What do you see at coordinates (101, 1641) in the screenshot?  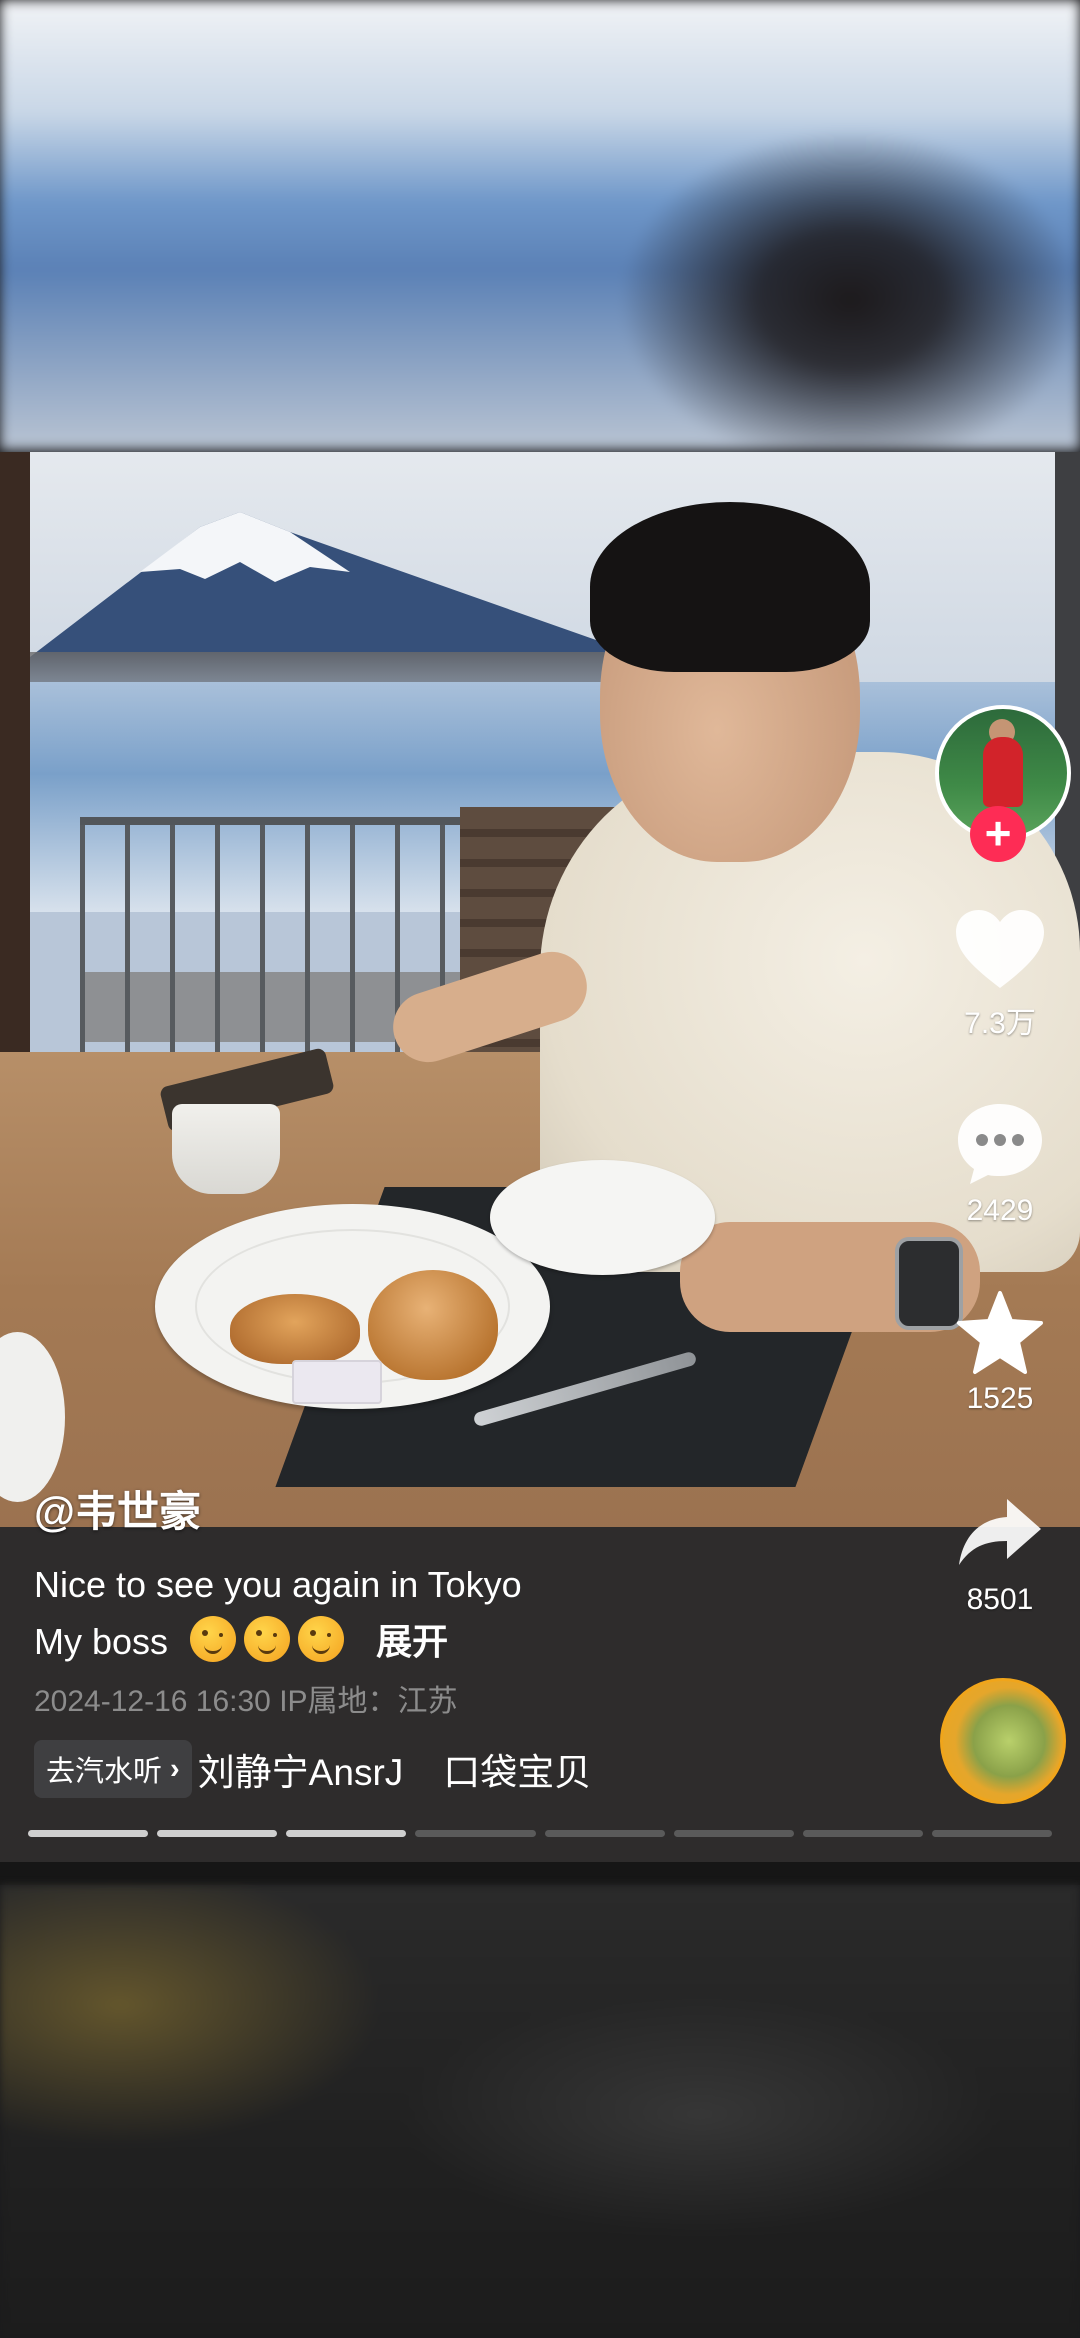 I see `caption-line-2-text: My boss` at bounding box center [101, 1641].